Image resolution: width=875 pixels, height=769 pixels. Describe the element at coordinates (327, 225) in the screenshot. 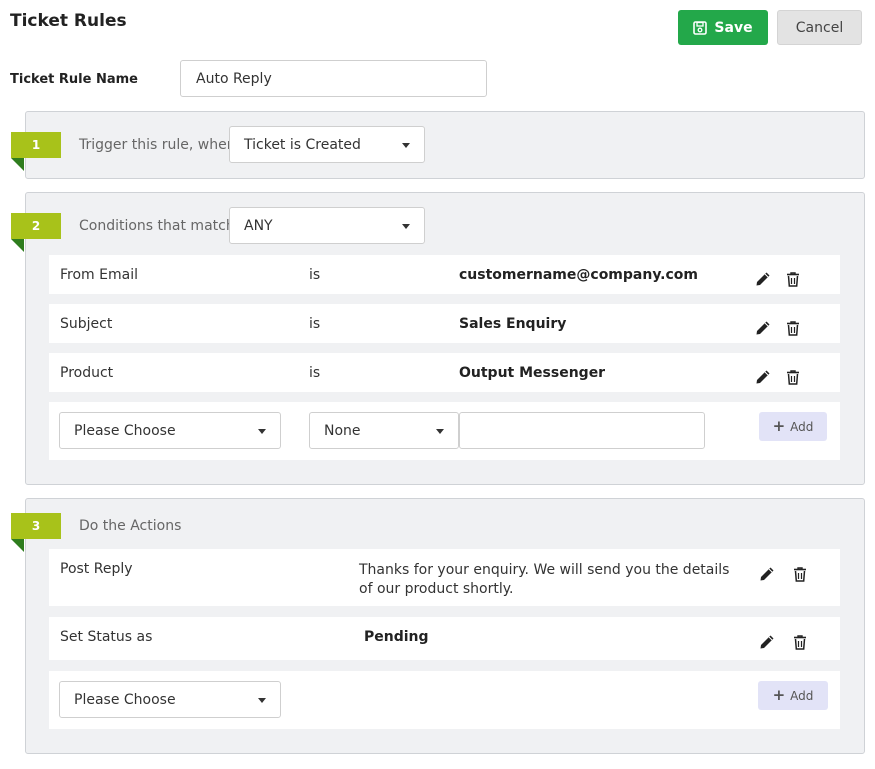

I see `match-select: ANY` at that location.